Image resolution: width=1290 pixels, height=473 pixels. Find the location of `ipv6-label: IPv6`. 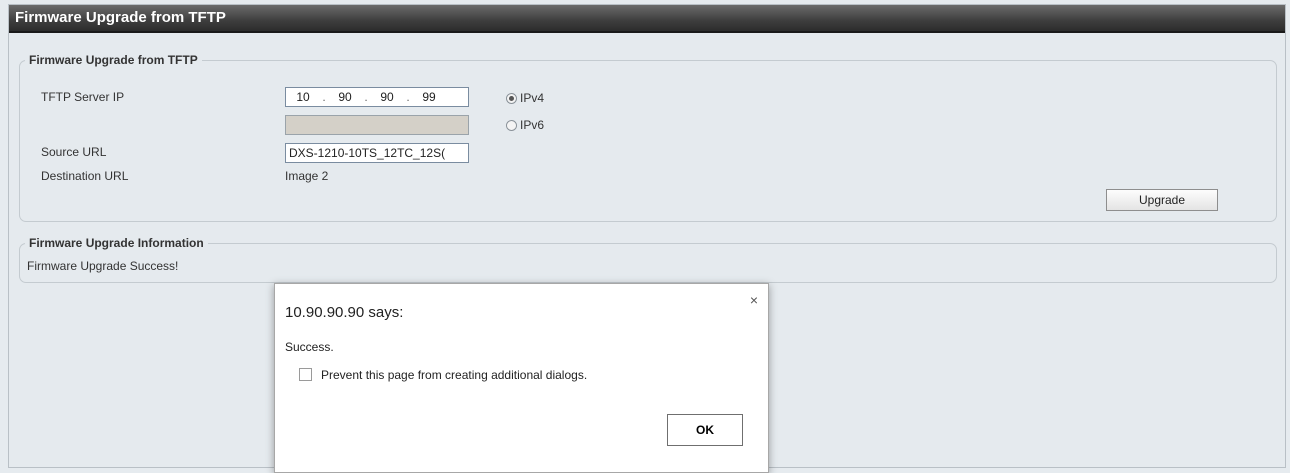

ipv6-label: IPv6 is located at coordinates (532, 125).